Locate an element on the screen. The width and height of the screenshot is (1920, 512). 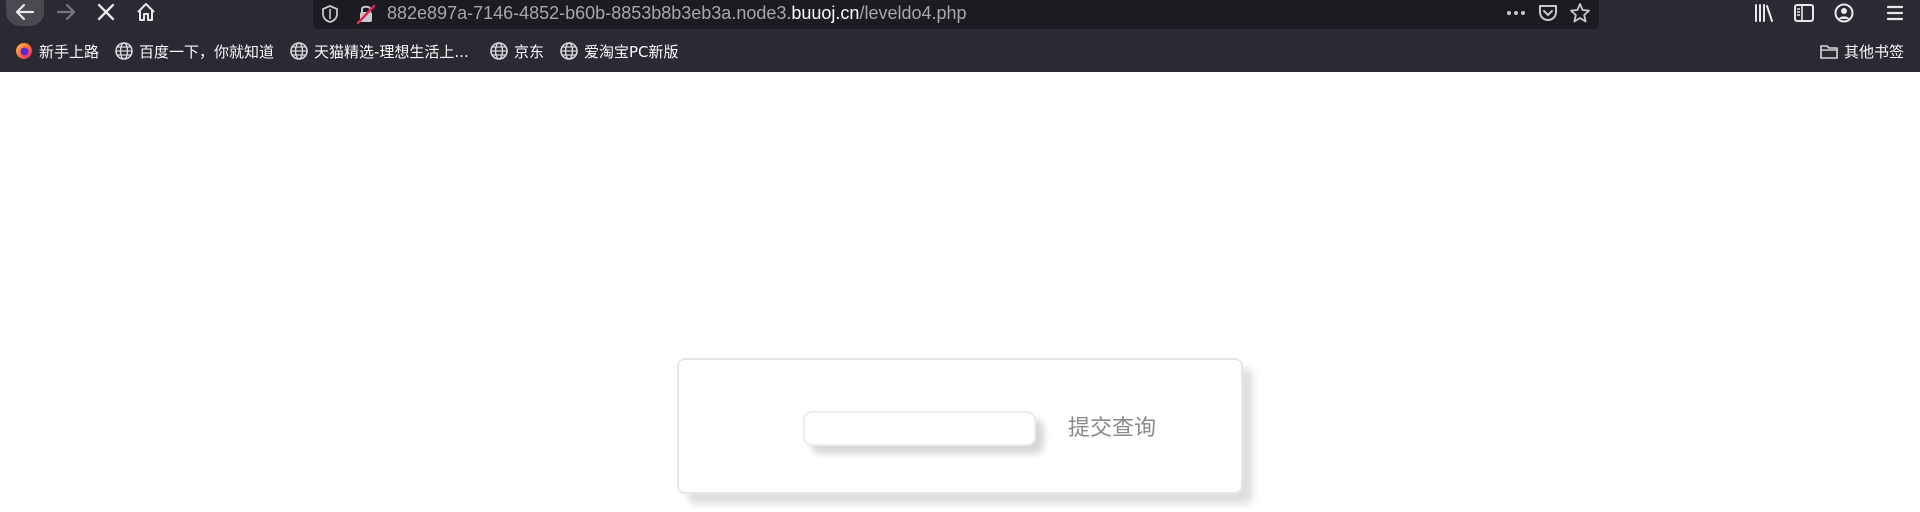
forward-icon is located at coordinates (66, 12).